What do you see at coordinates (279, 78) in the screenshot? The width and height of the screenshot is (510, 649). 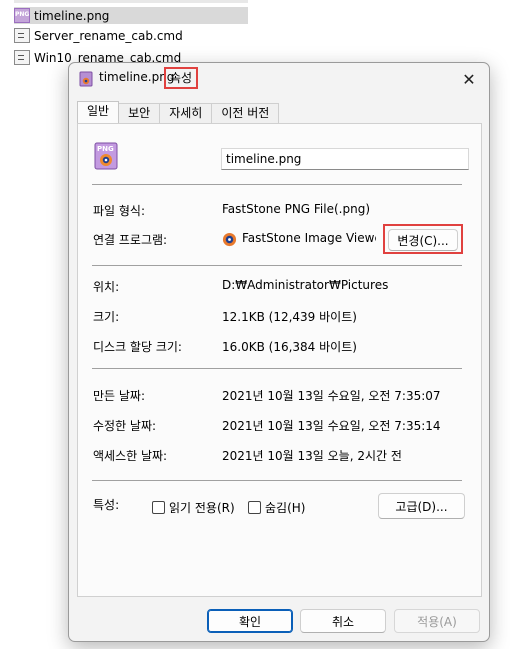 I see `title-bar: timeline.png 속성 ✕` at bounding box center [279, 78].